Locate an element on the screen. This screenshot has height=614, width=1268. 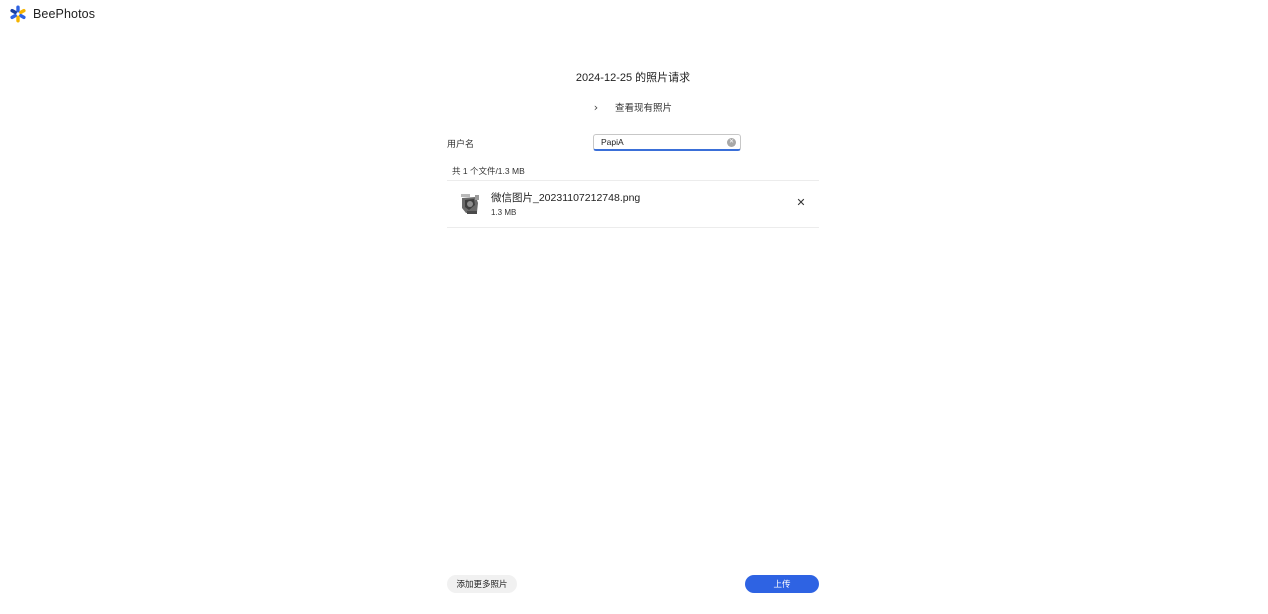
view-existing-photos-toggle: › 查看现有照片 is located at coordinates (631, 107).